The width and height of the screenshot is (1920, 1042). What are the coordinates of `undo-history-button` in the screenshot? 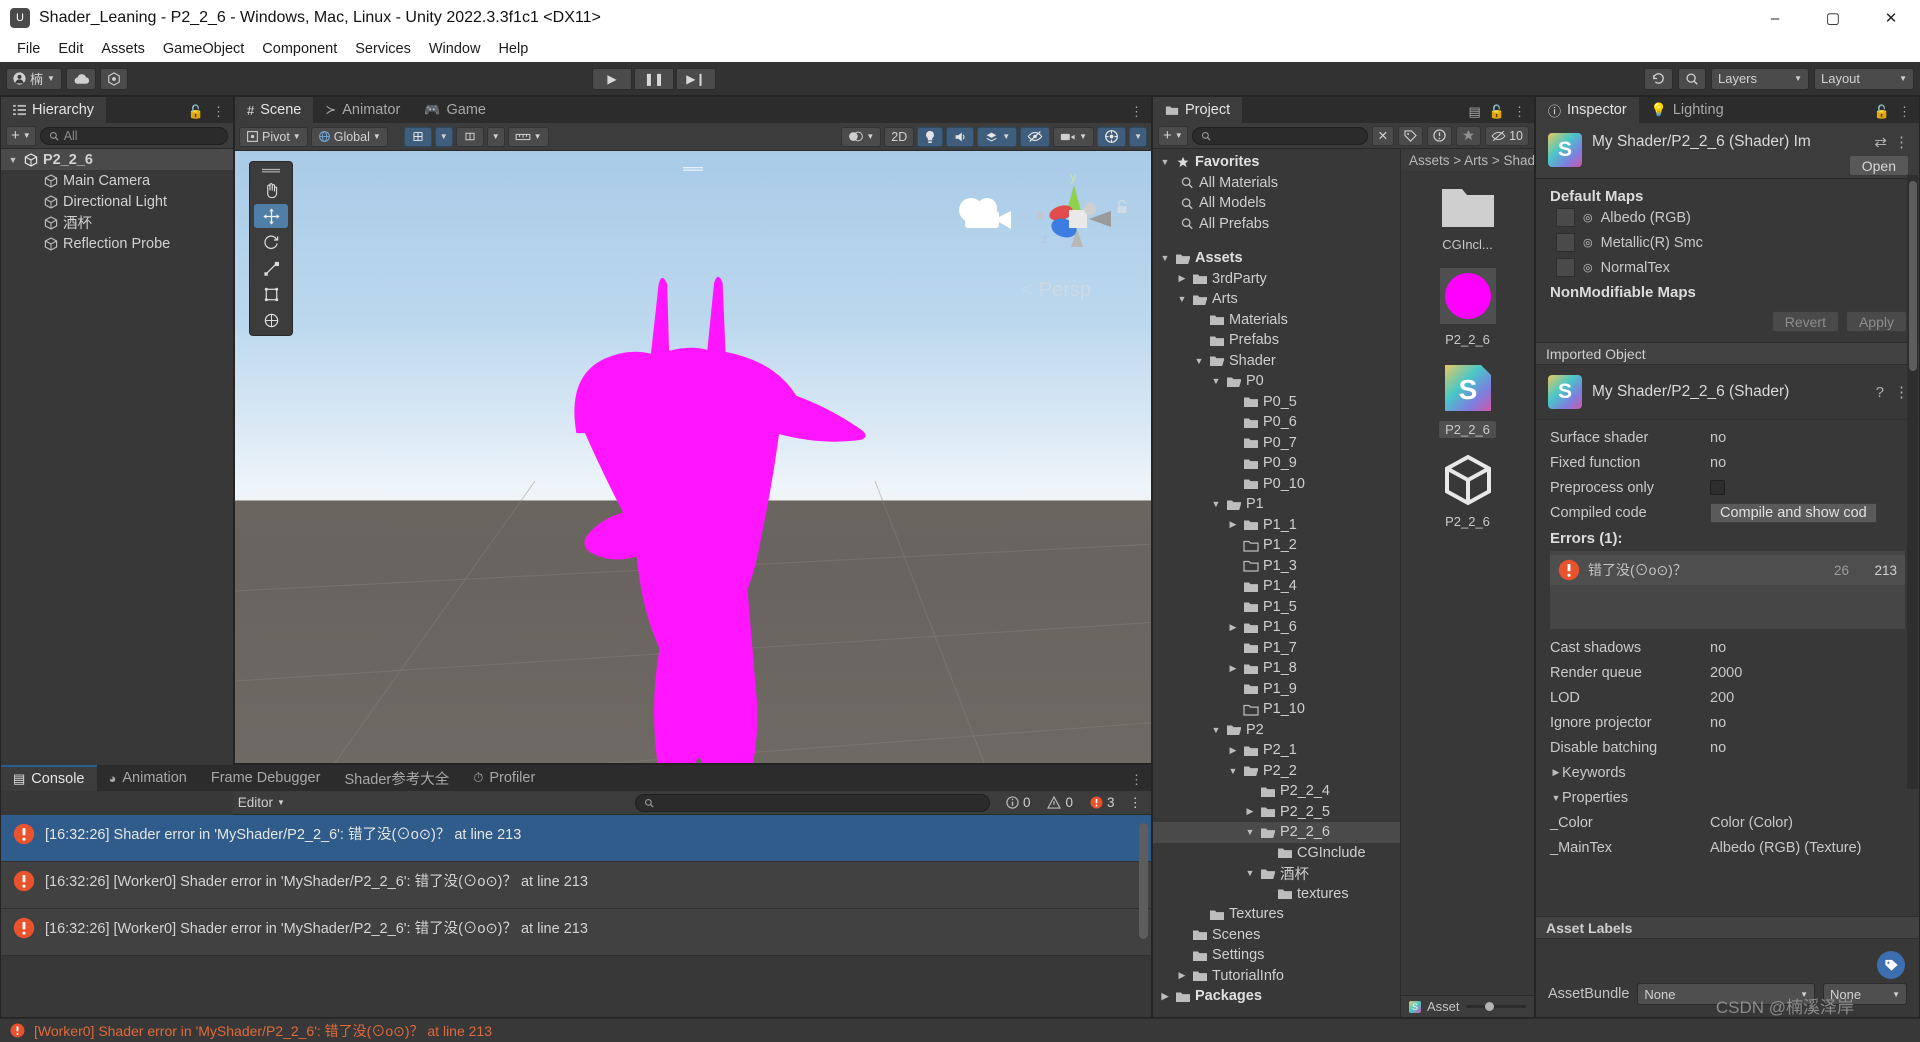 It's located at (1658, 78).